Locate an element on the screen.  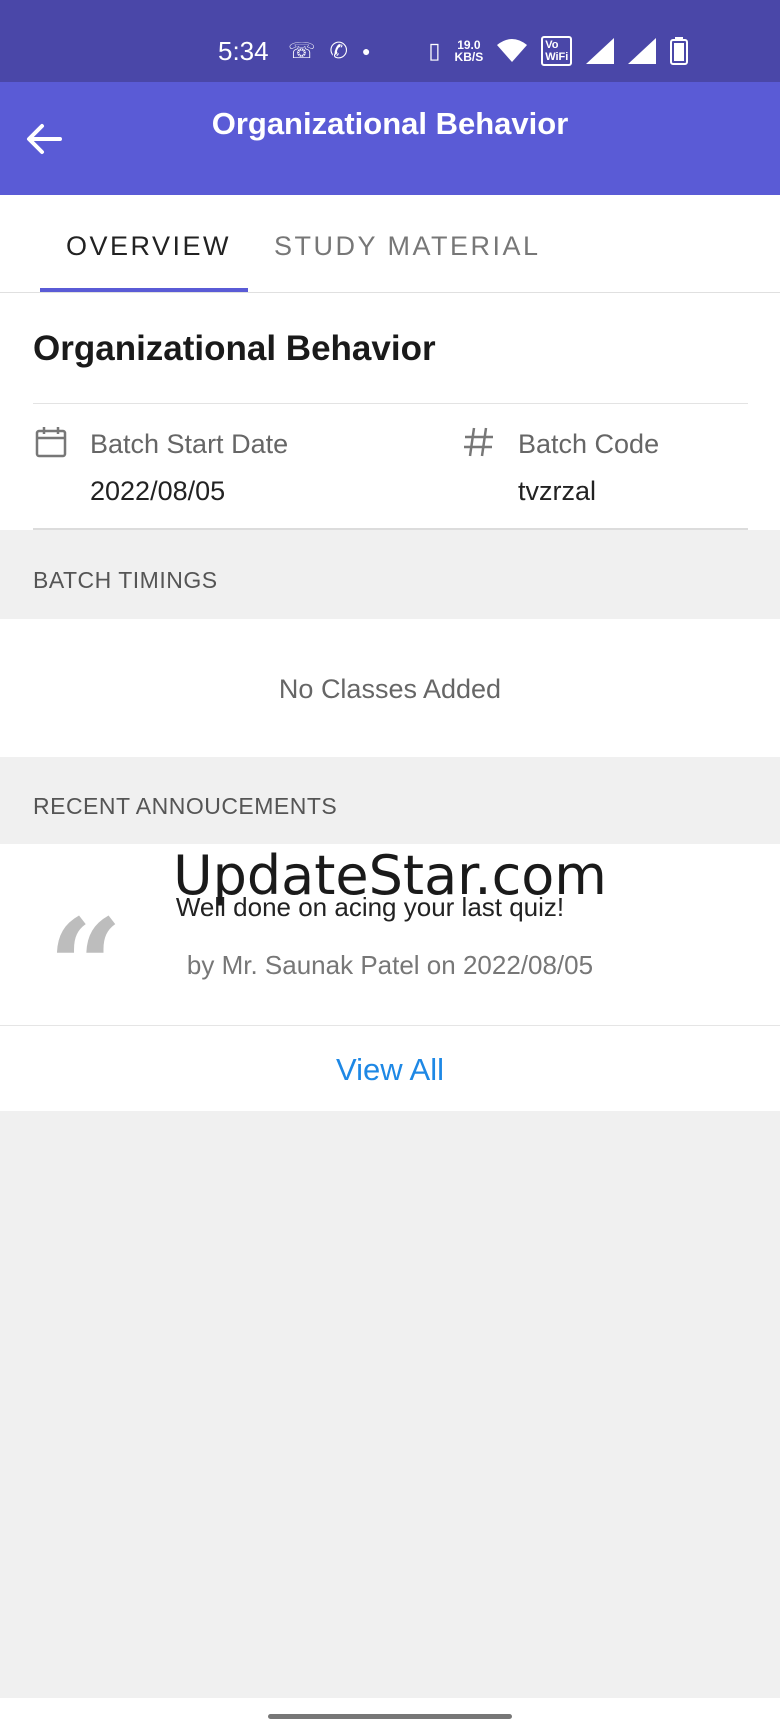
vowifi-icon: Vo WiFi is located at coordinates (557, 51).